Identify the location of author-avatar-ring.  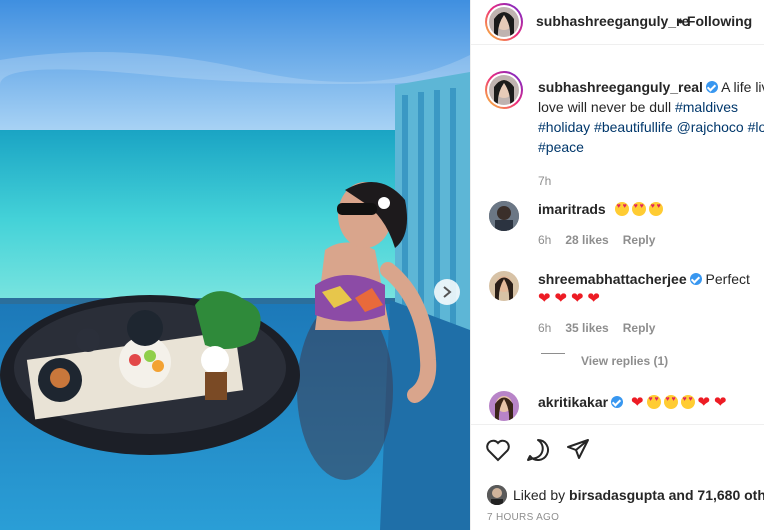
(504, 22).